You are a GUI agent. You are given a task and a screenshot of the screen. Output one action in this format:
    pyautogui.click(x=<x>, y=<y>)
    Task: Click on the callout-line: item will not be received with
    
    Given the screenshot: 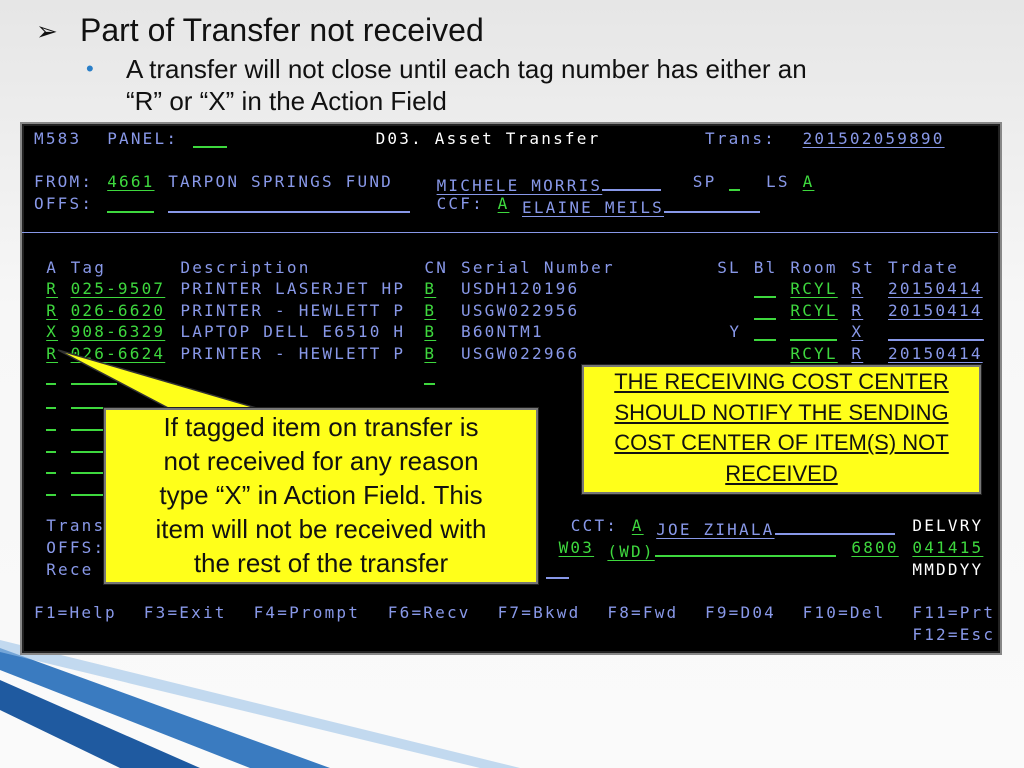 What is the action you would take?
    pyautogui.click(x=321, y=529)
    